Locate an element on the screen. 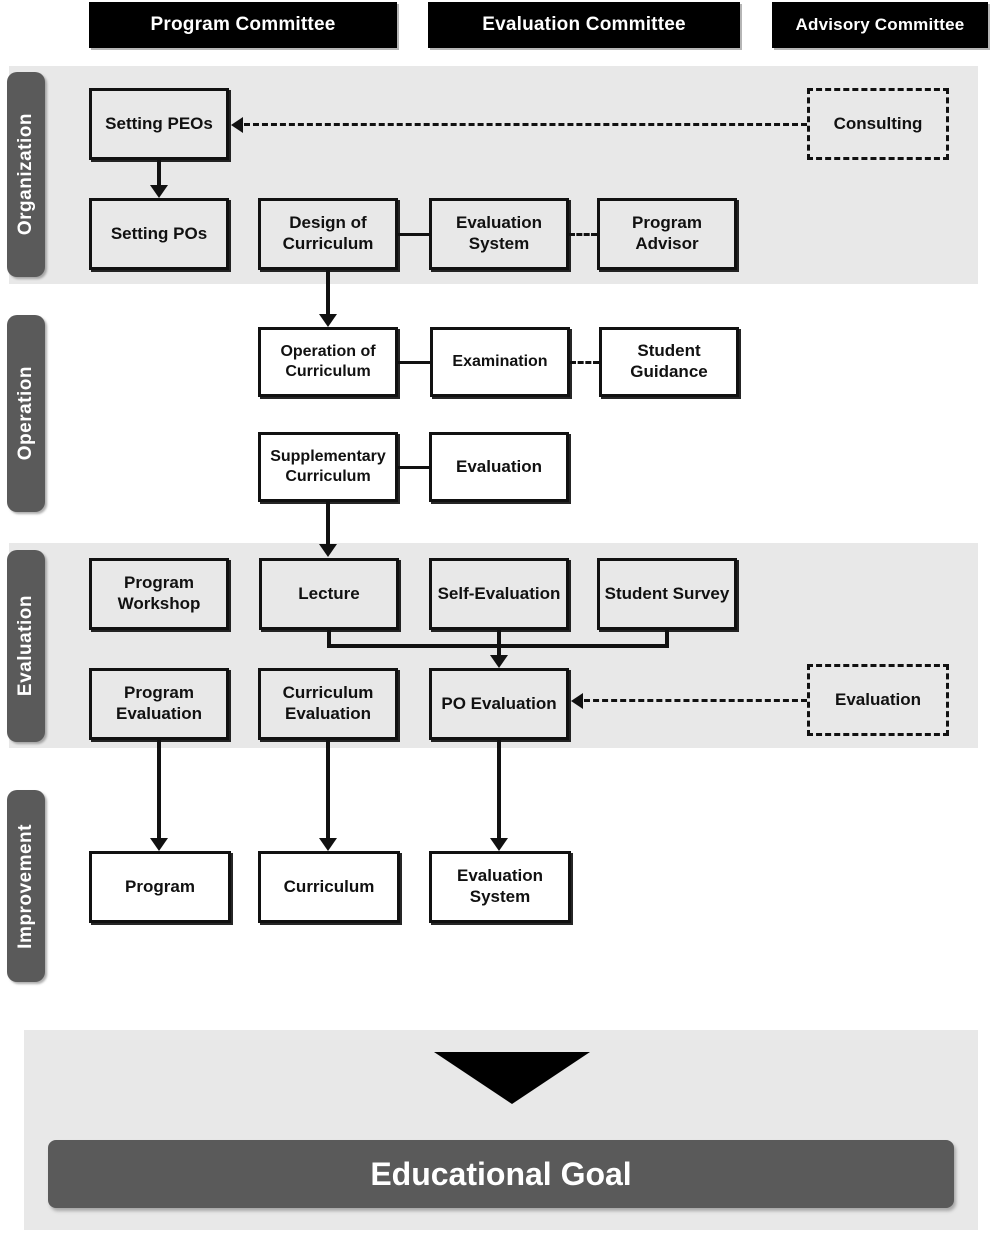  node-student-guidance: Student Guidance is located at coordinates (669, 362).